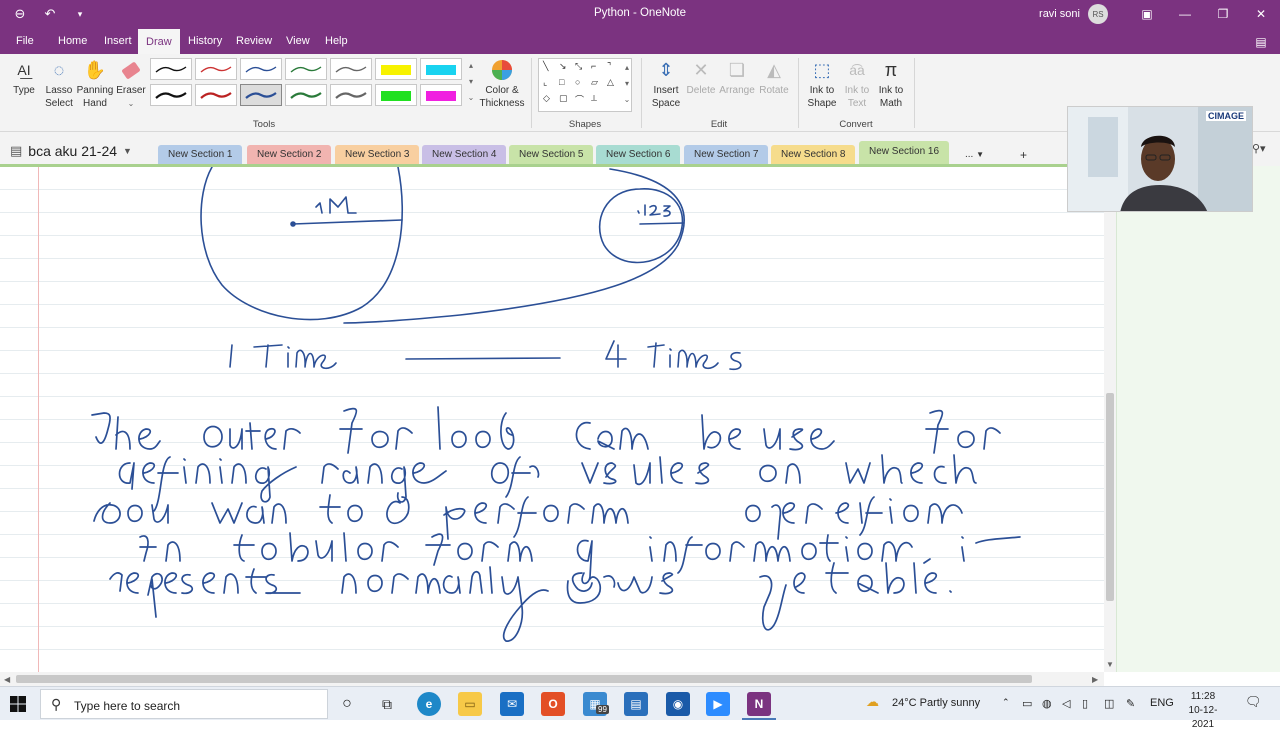 This screenshot has height=732, width=1280. Describe the element at coordinates (171, 95) in the screenshot. I see `pen-black-thick` at that location.